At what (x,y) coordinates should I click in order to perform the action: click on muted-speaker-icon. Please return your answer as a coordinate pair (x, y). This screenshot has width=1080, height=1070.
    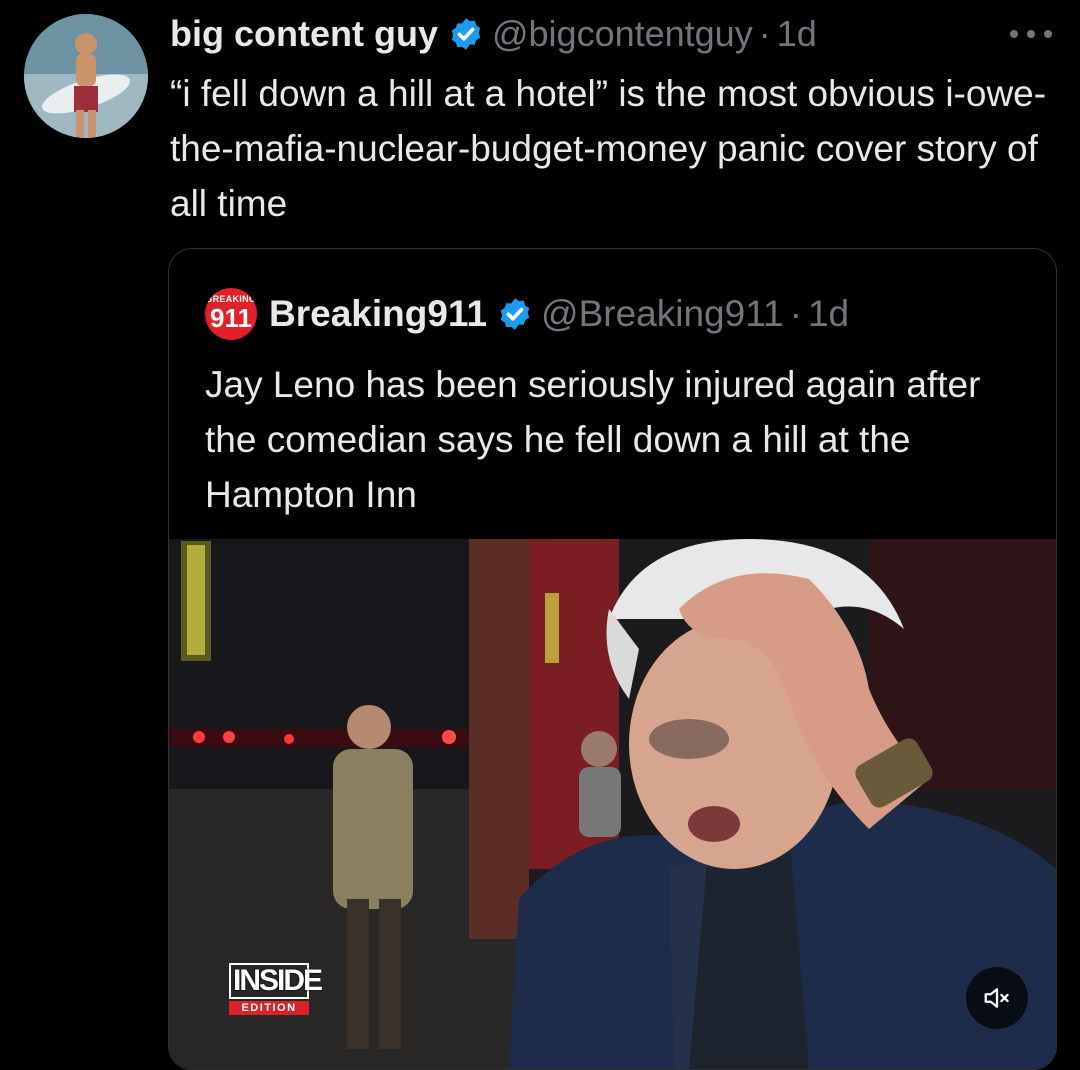
    Looking at the image, I should click on (996, 998).